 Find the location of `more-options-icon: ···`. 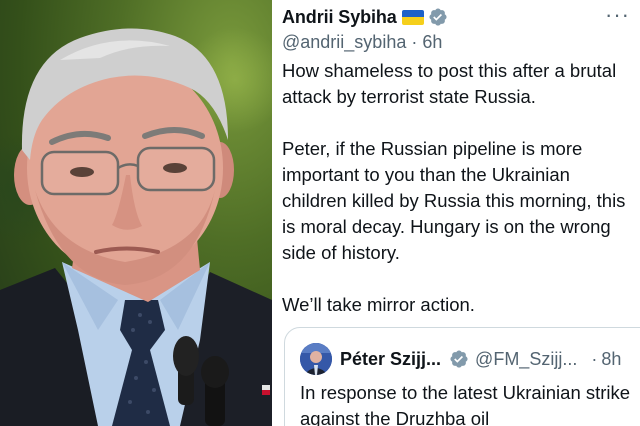

more-options-icon: ··· is located at coordinates (617, 15).